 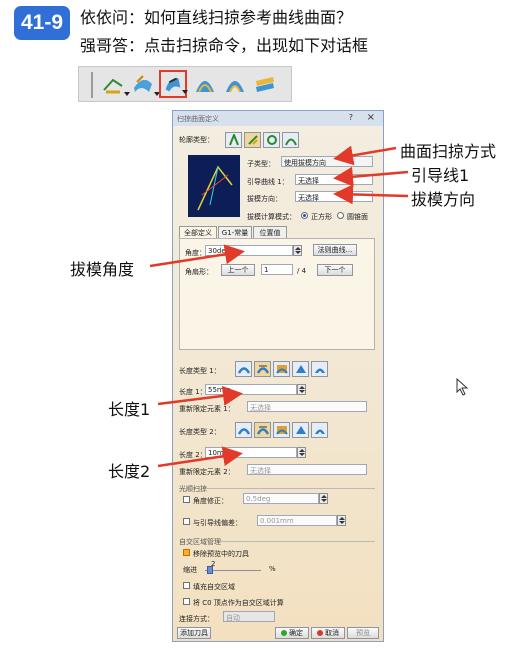 I want to click on annotation-length1: 长度1, so click(x=129, y=409).